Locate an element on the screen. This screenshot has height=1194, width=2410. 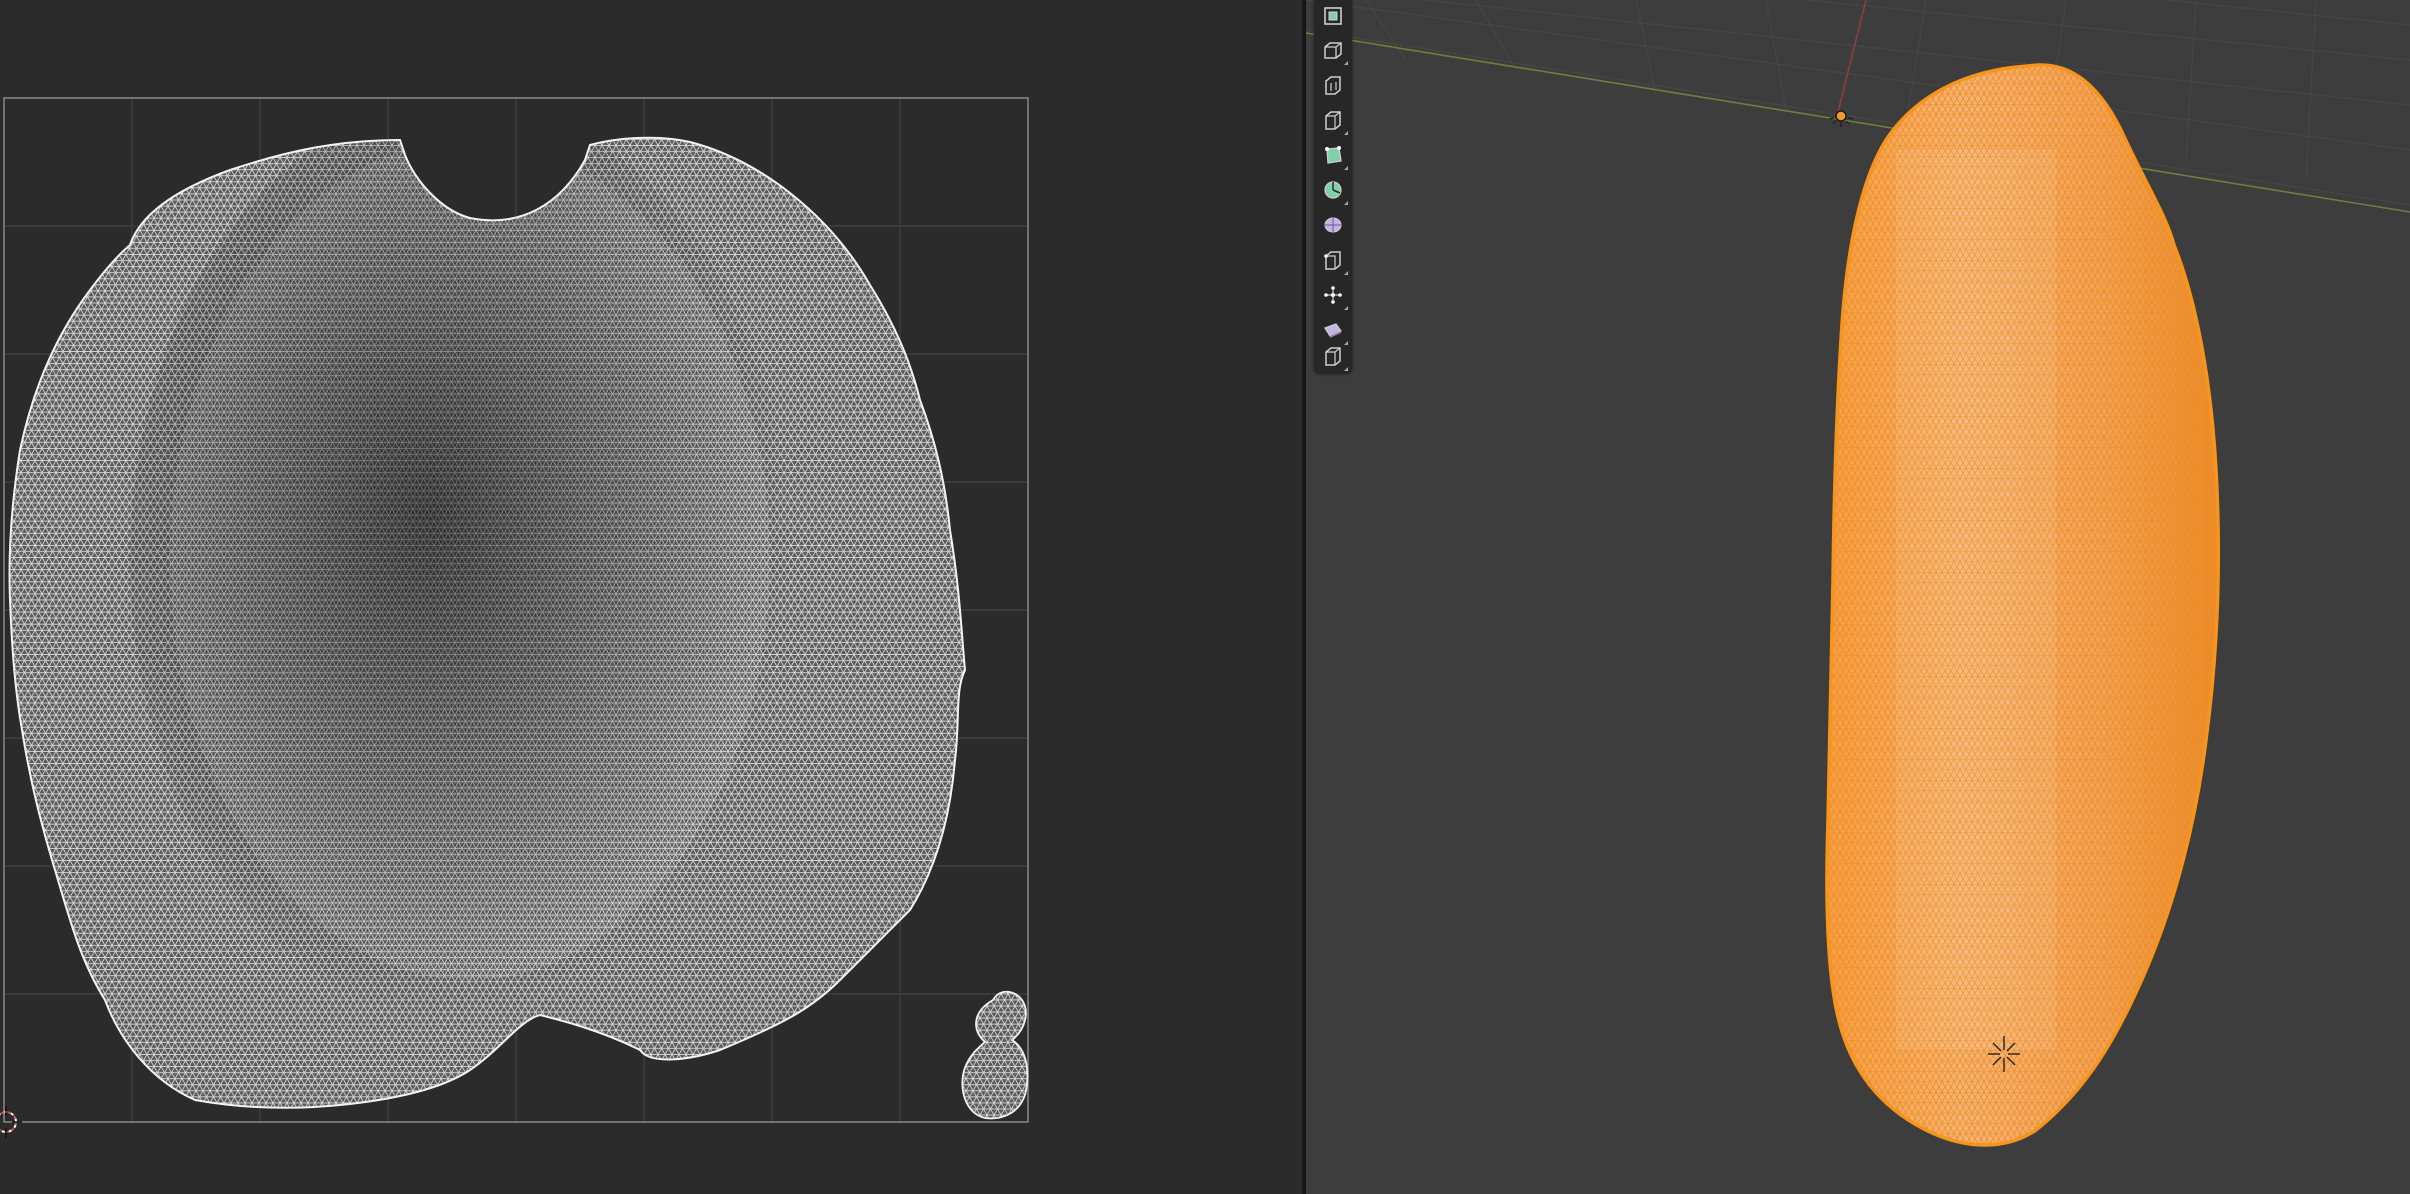
y-axis-line is located at coordinates (1851, 60).